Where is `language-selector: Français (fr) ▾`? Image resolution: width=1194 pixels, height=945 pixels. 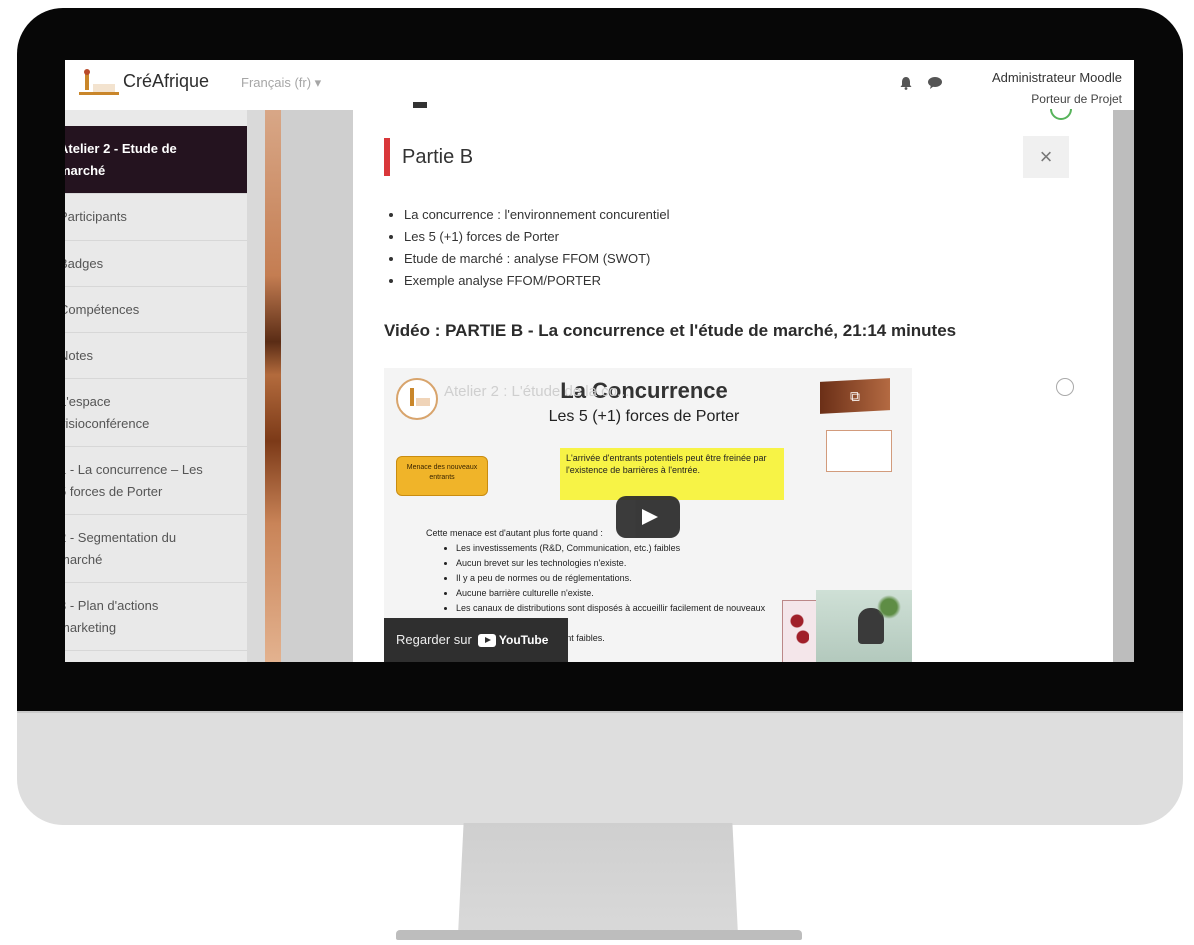
language-selector: Français (fr) ▾ is located at coordinates (281, 83).